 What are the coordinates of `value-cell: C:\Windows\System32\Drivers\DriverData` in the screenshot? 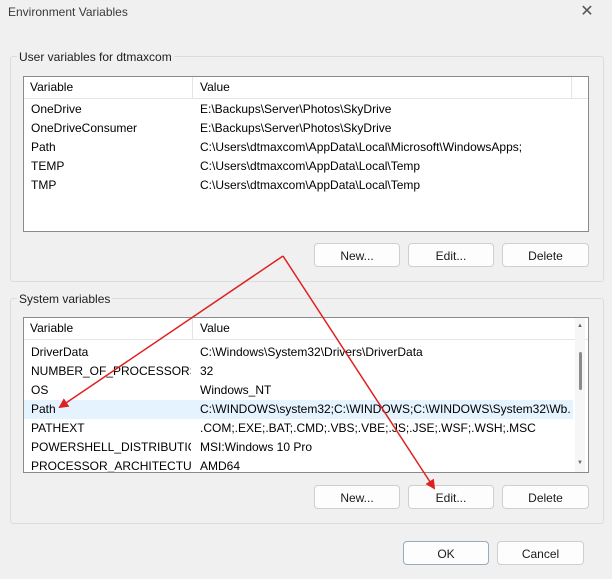 It's located at (311, 352).